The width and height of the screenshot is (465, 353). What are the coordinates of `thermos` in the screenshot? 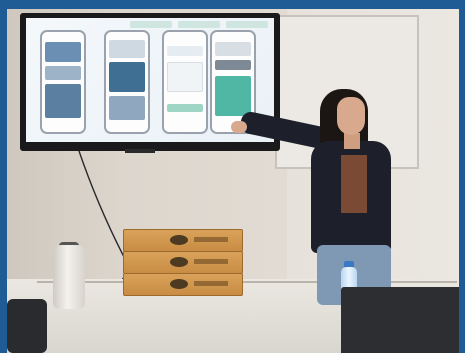 It's located at (69, 277).